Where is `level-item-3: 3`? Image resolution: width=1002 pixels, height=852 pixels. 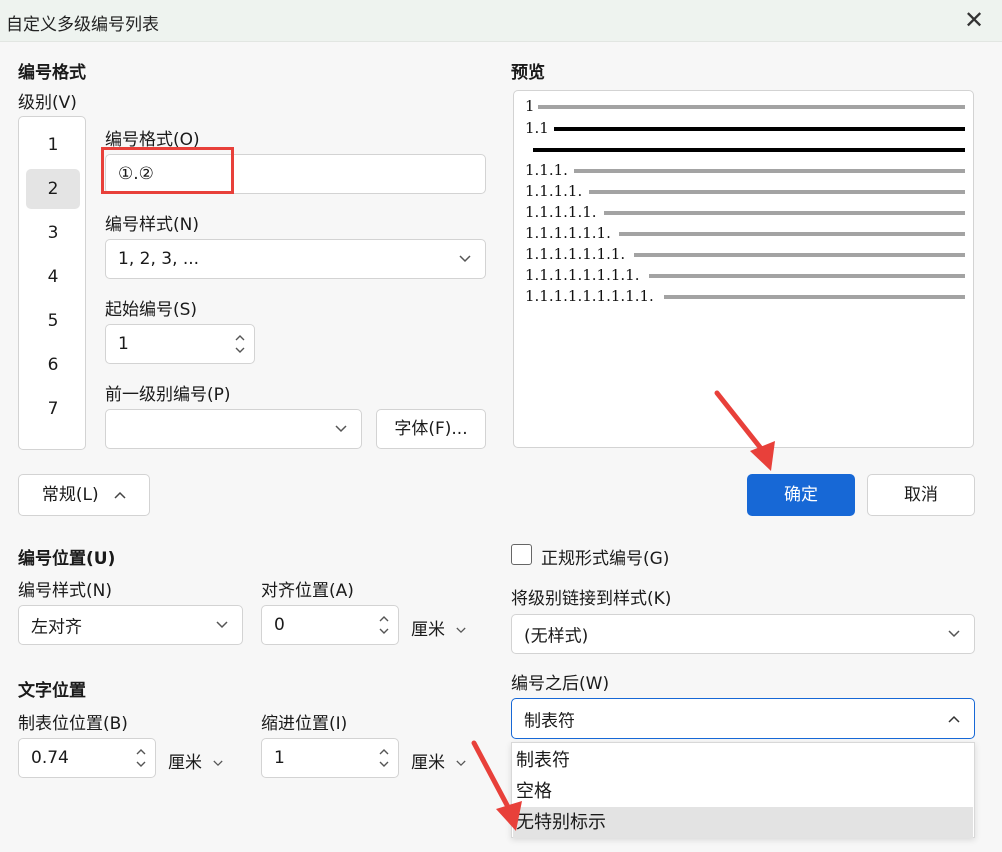 level-item-3: 3 is located at coordinates (53, 233).